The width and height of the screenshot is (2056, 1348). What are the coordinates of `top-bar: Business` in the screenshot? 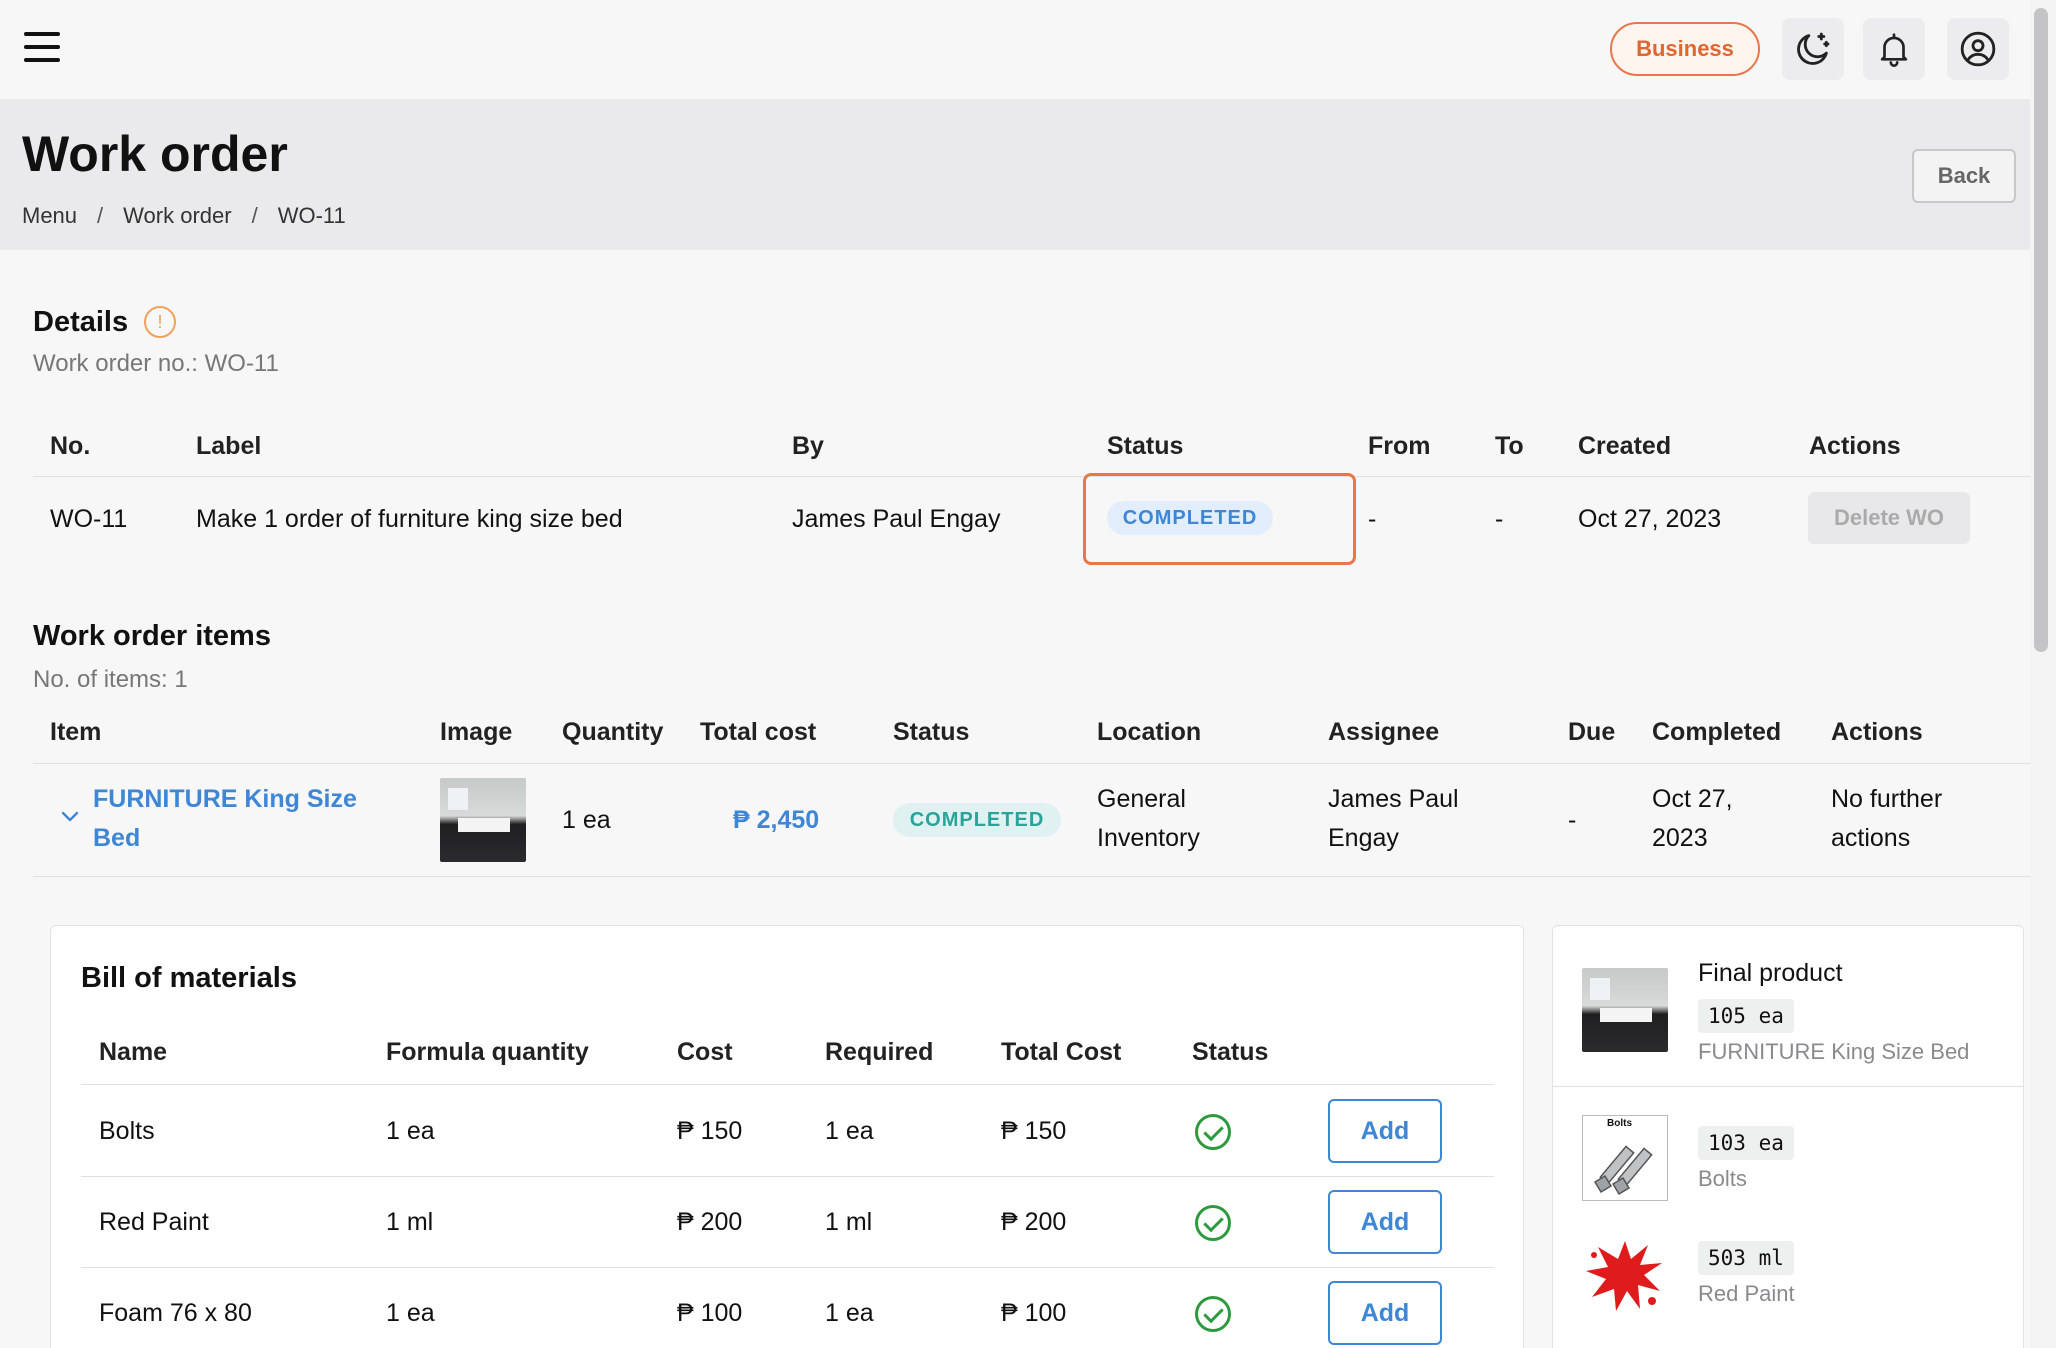 It's located at (1015, 49).